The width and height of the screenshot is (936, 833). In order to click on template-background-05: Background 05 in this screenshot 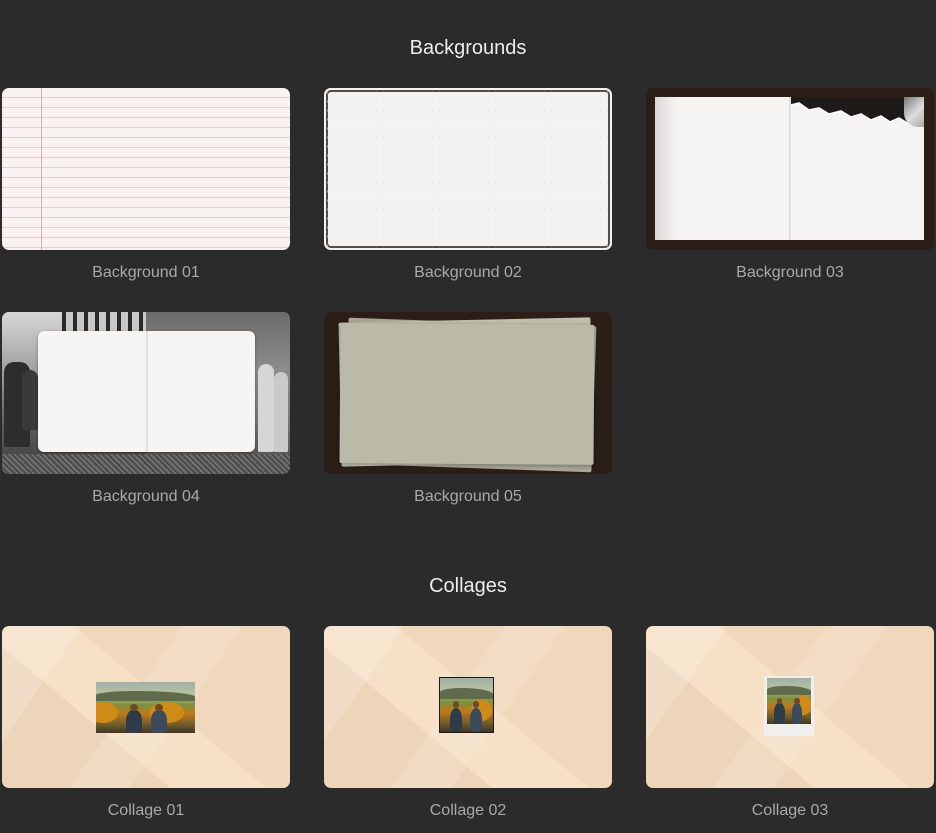, I will do `click(468, 408)`.